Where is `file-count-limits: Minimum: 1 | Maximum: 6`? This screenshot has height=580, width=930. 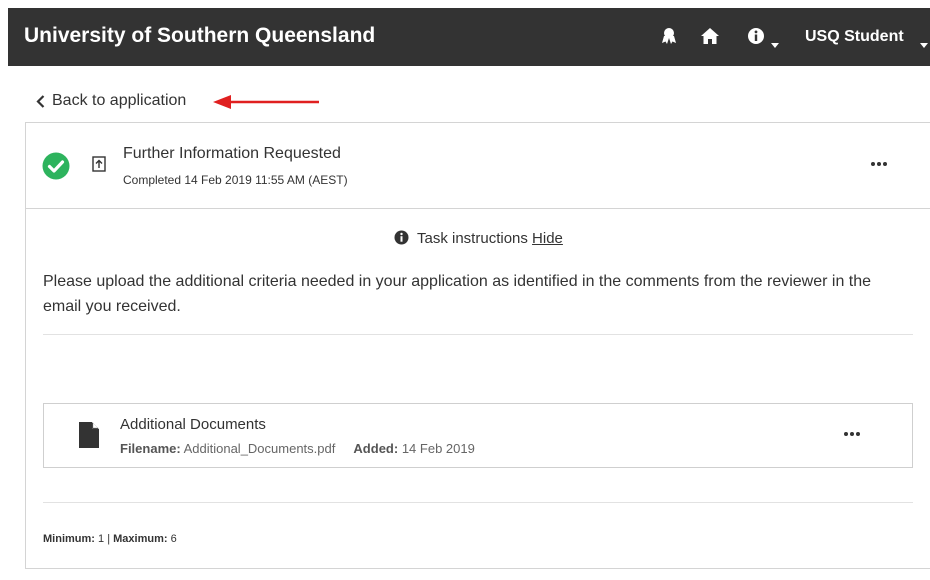 file-count-limits: Minimum: 1 | Maximum: 6 is located at coordinates (110, 539).